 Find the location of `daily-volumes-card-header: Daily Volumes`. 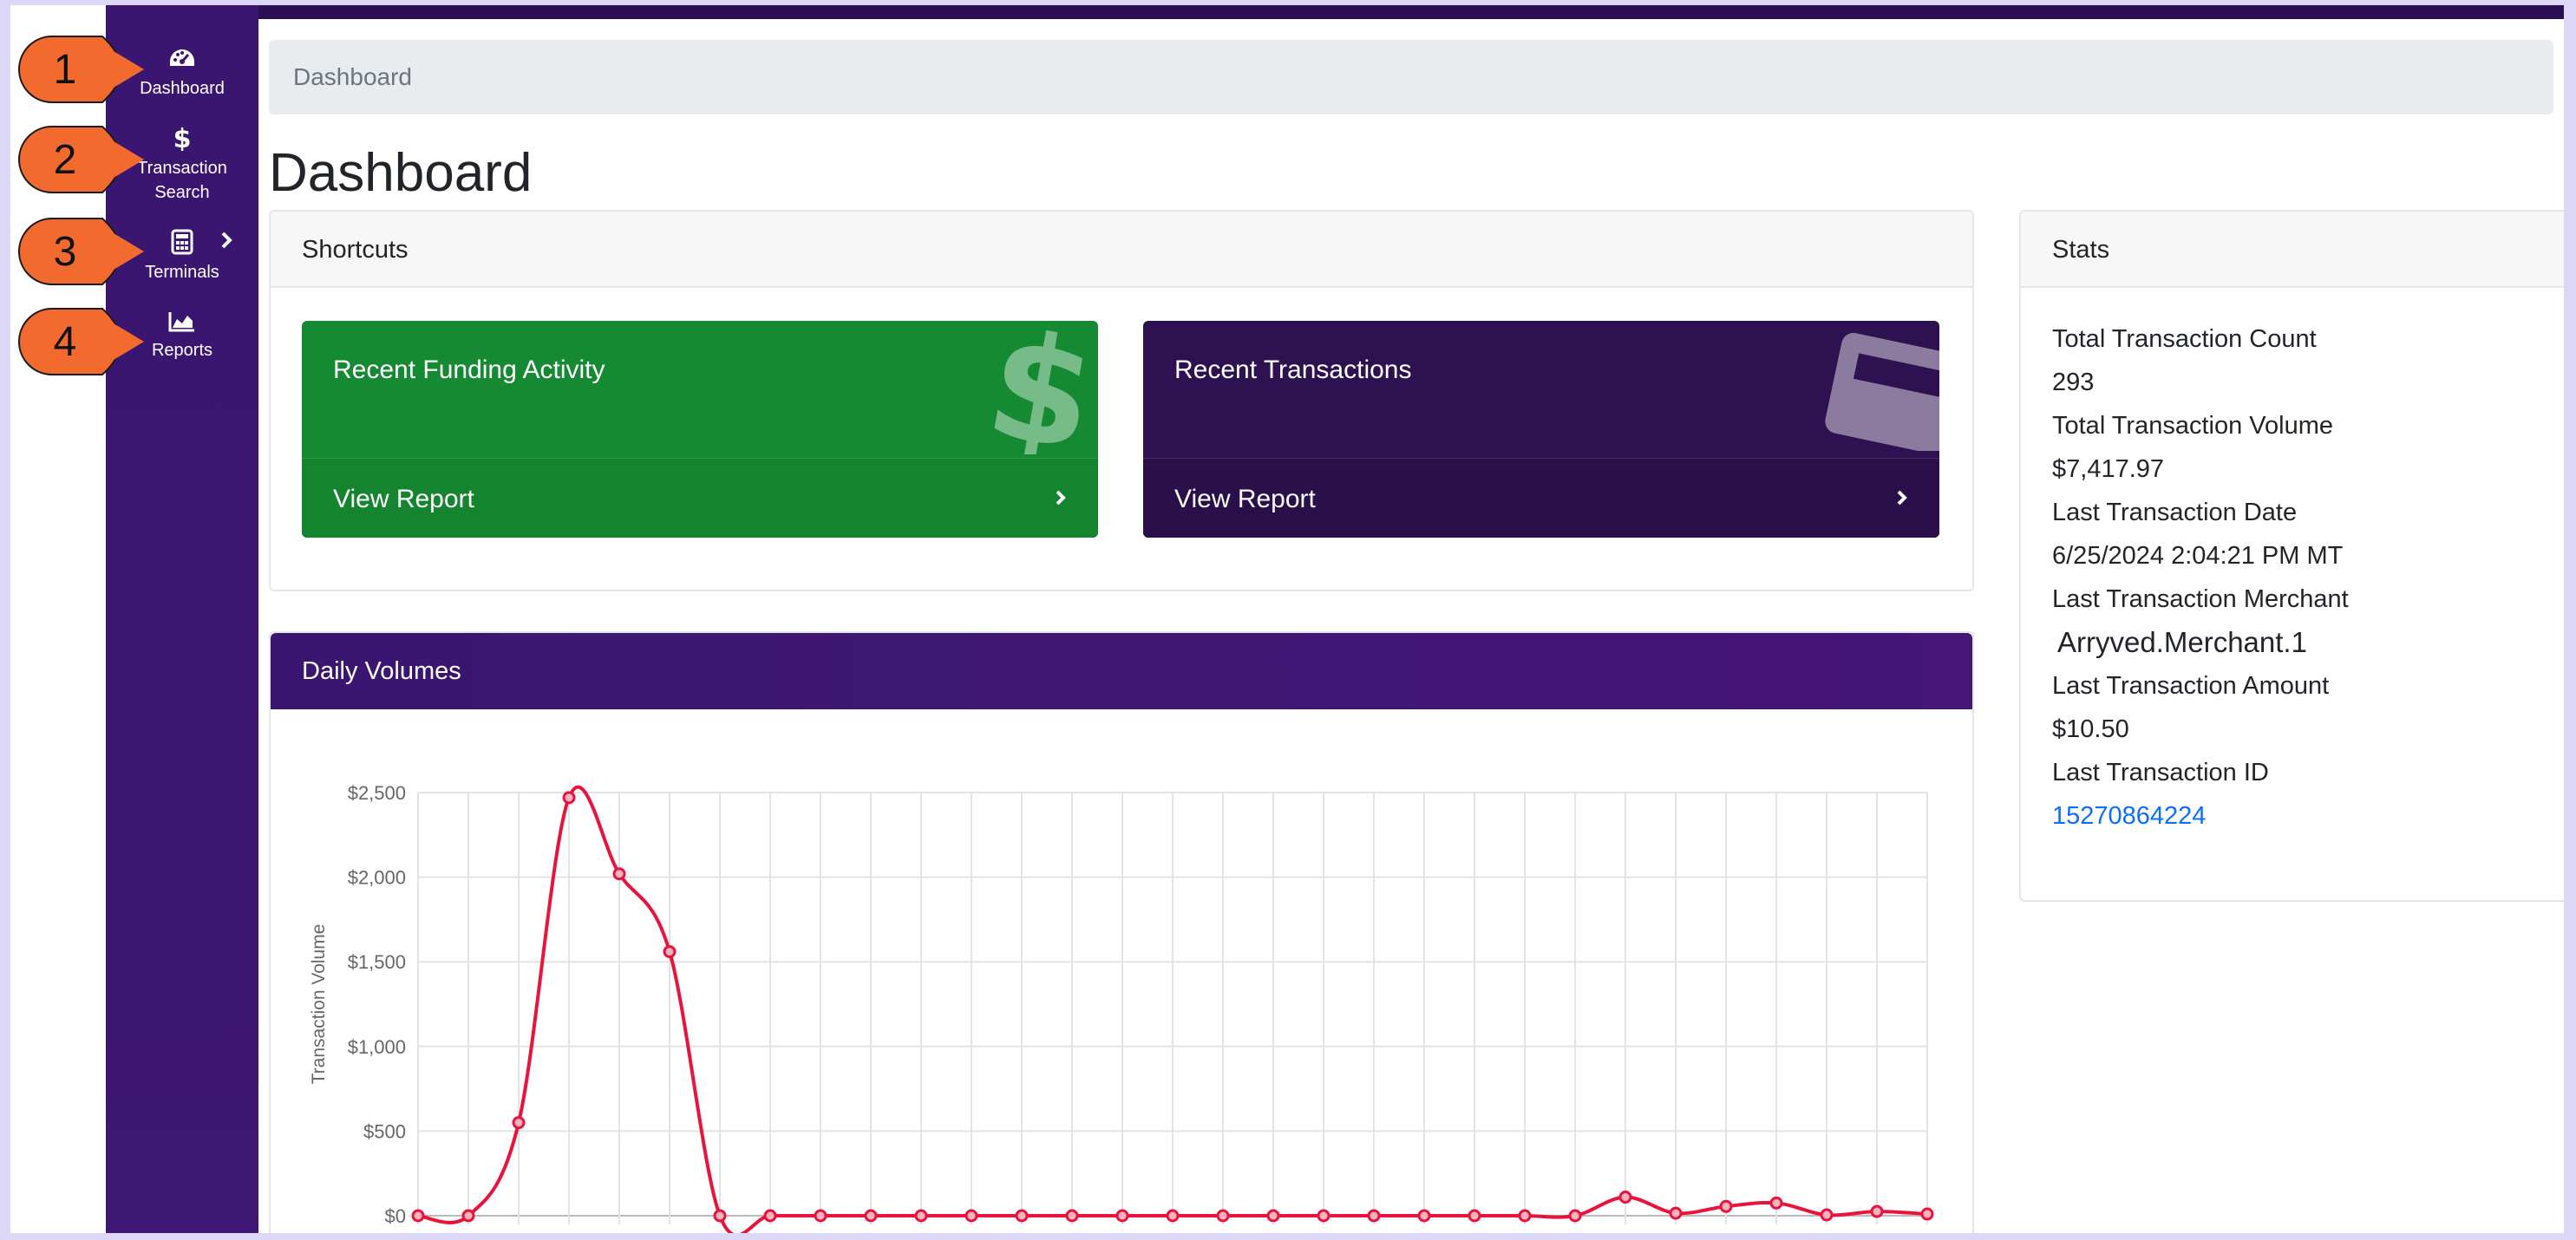

daily-volumes-card-header: Daily Volumes is located at coordinates (1121, 671).